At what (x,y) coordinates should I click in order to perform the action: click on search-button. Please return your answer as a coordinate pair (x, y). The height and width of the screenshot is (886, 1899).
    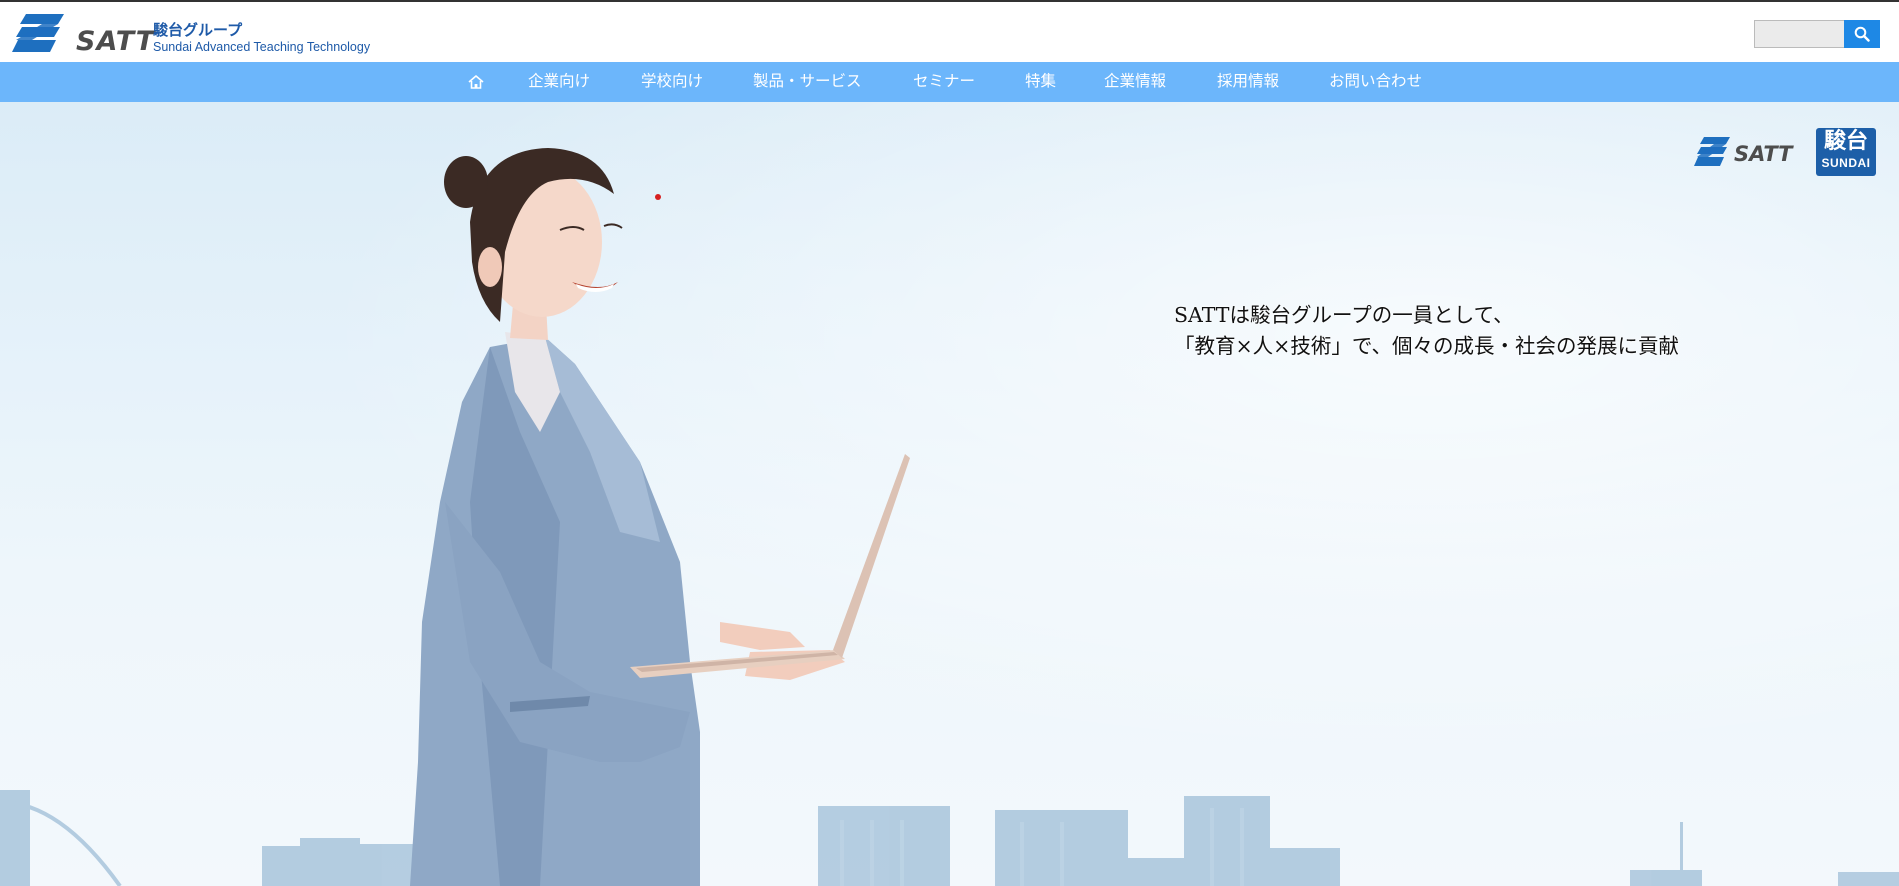
    Looking at the image, I should click on (1862, 34).